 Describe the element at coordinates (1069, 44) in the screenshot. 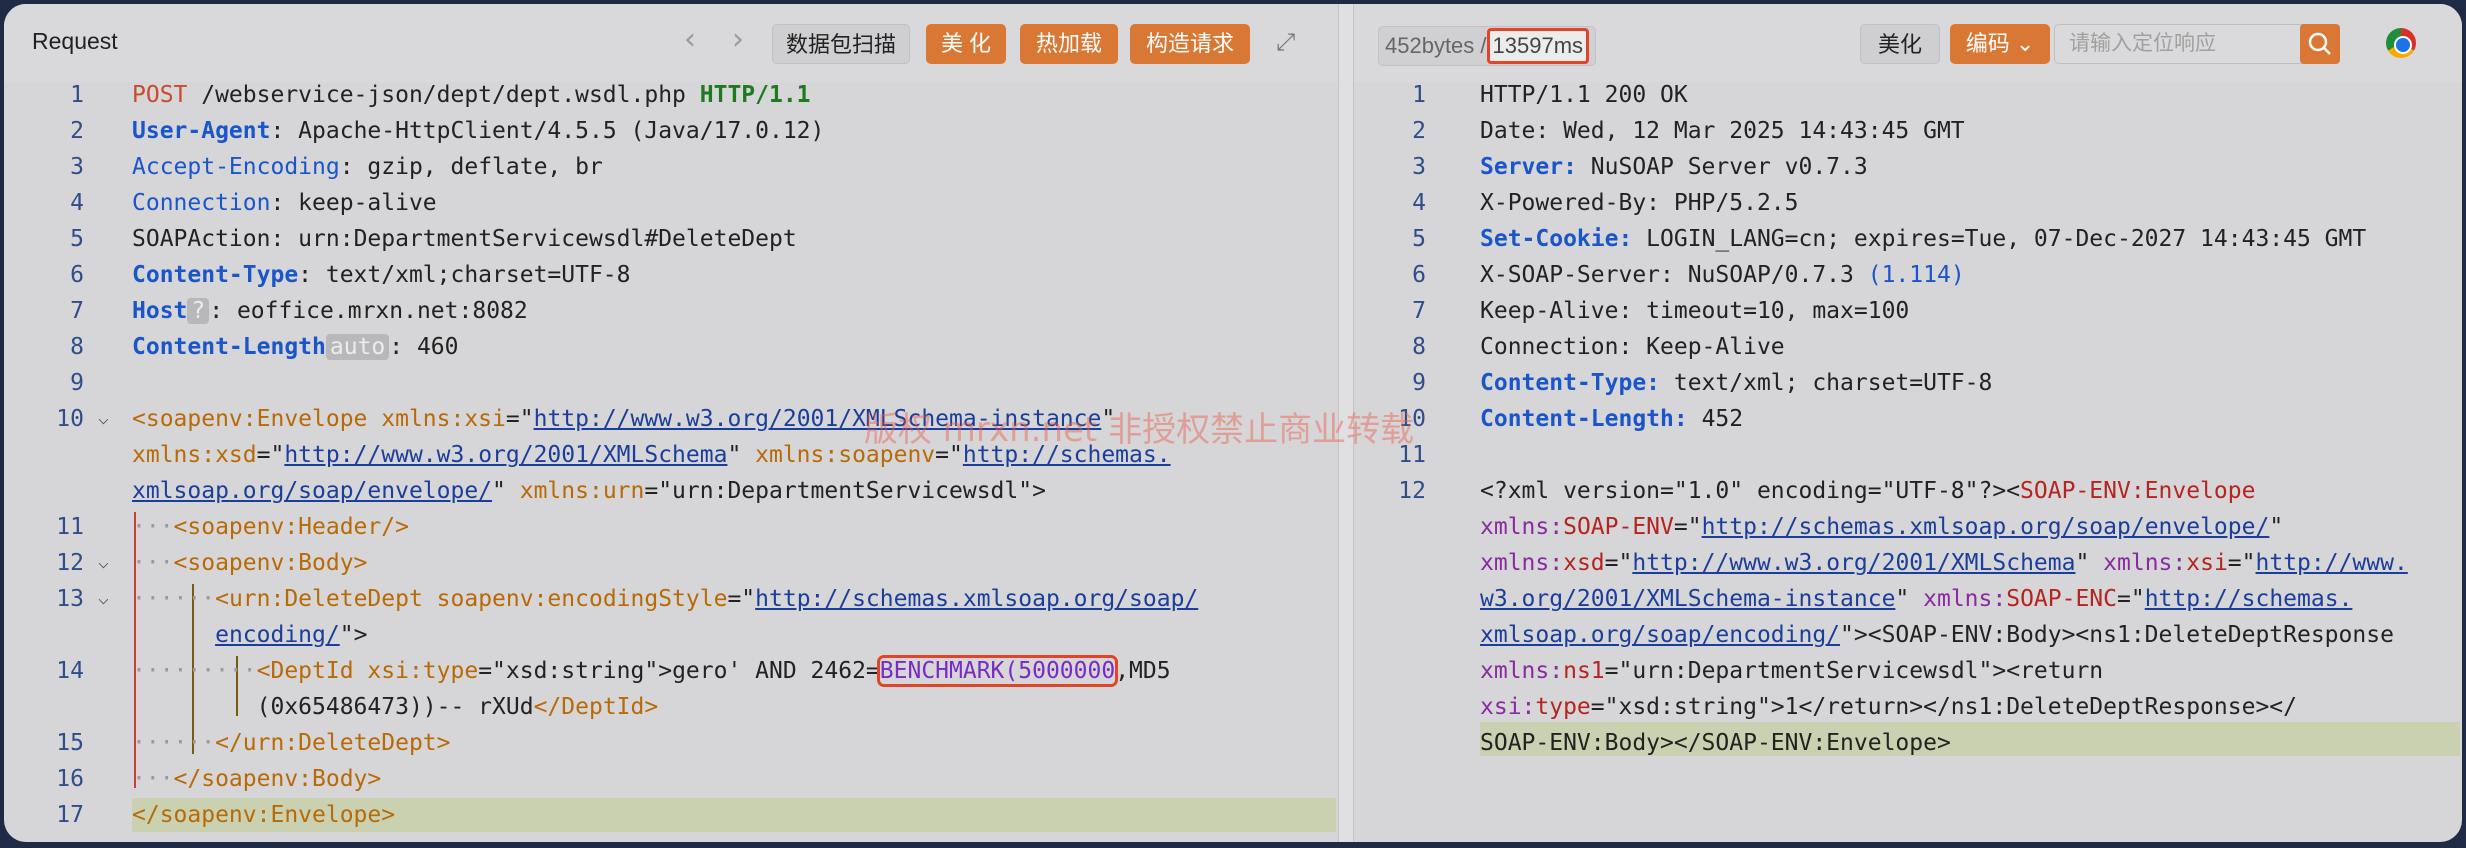

I see `hot-load-button: 热加载` at that location.